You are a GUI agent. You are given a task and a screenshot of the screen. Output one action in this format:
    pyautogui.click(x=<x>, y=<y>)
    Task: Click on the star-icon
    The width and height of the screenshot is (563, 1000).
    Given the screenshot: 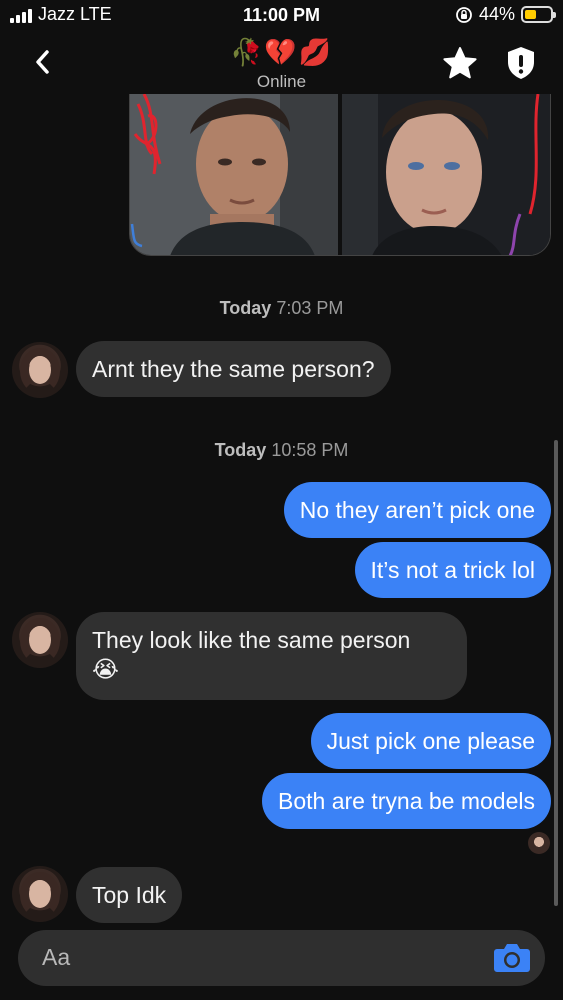 What is the action you would take?
    pyautogui.click(x=460, y=63)
    